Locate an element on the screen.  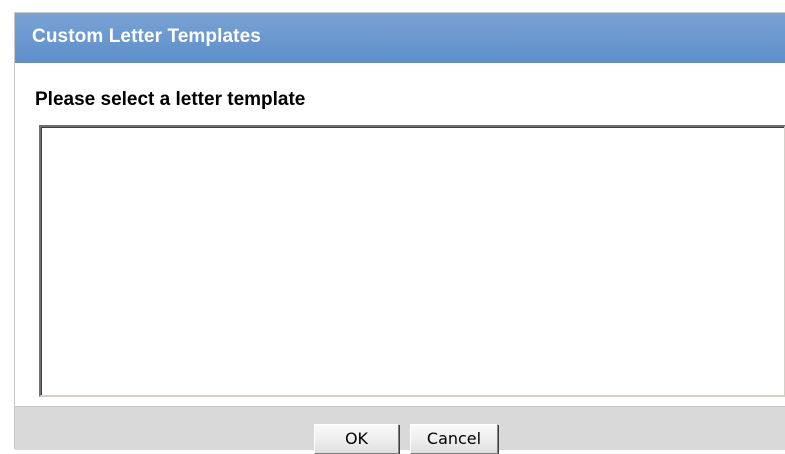
cancel-button: Cancel is located at coordinates (454, 439).